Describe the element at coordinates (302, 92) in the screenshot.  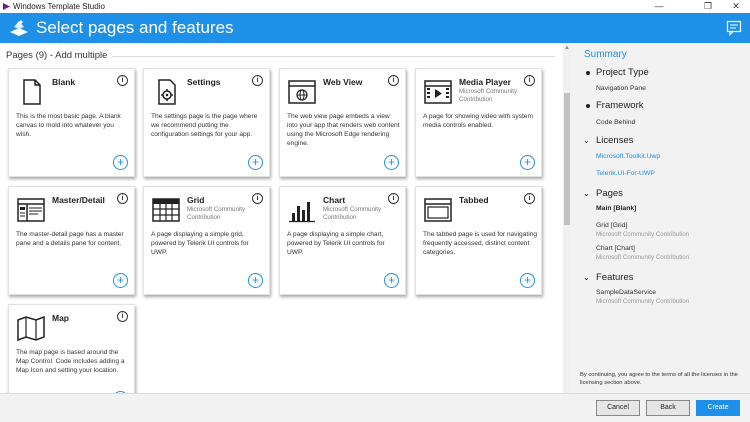
I see `web-view-globe-icon` at that location.